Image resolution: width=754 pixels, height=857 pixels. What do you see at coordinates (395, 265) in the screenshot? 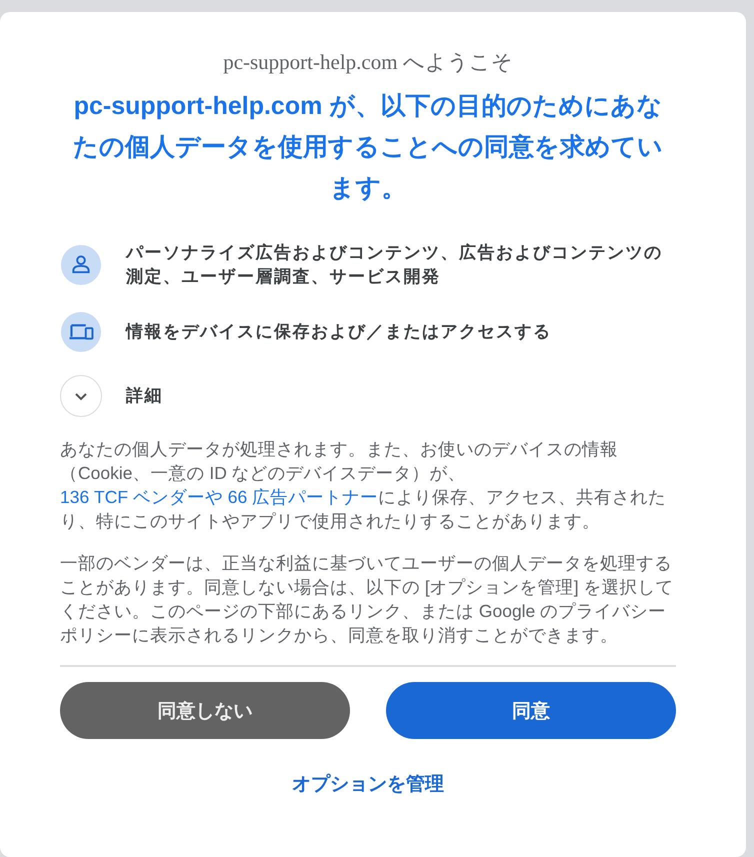
I see `purpose-label: パーソナライズ広告およびコンテンツ、広告およびコンテンツの測定、ユーザー層調査、サービス開発` at bounding box center [395, 265].